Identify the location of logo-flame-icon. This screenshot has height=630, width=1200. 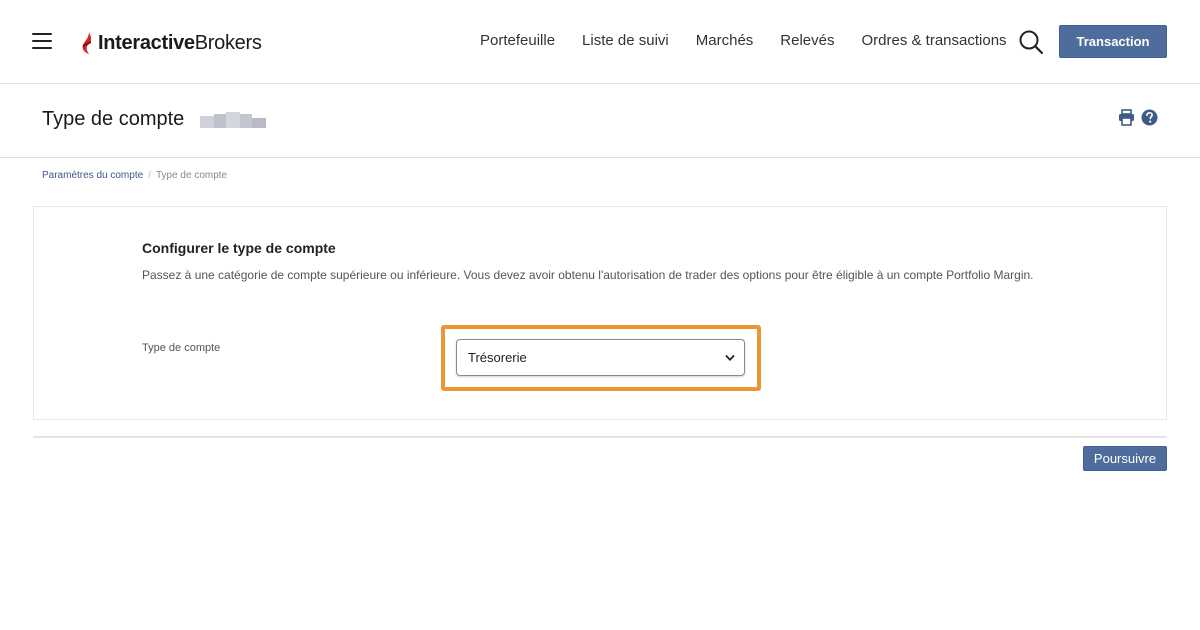
(87, 43).